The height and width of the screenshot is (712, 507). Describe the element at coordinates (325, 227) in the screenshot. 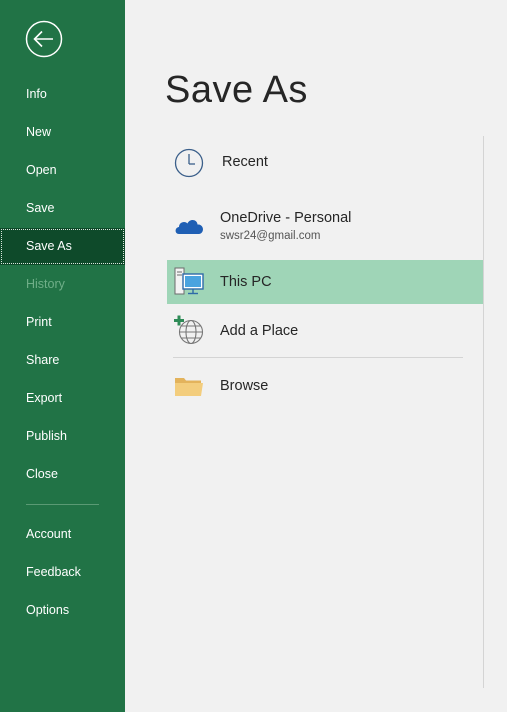

I see `location-onedrive: OneDrive - Personal swsr24@gmail.com` at that location.